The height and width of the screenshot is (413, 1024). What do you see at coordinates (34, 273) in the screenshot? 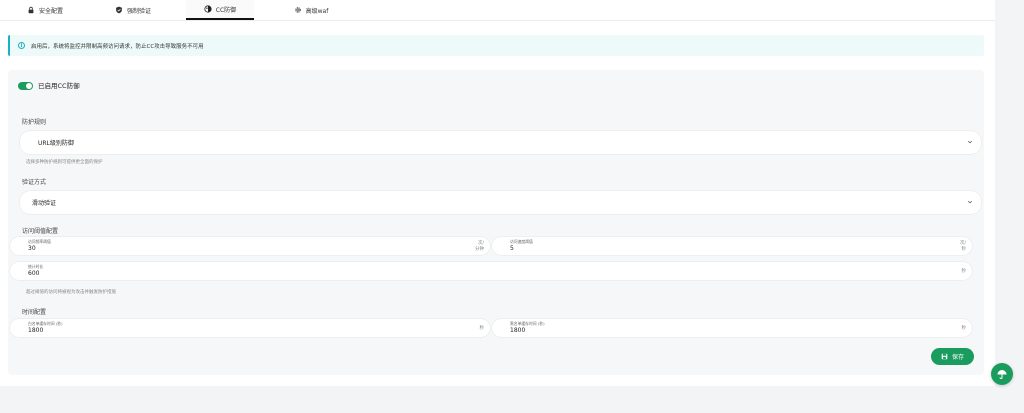
I see `field-value: 600` at bounding box center [34, 273].